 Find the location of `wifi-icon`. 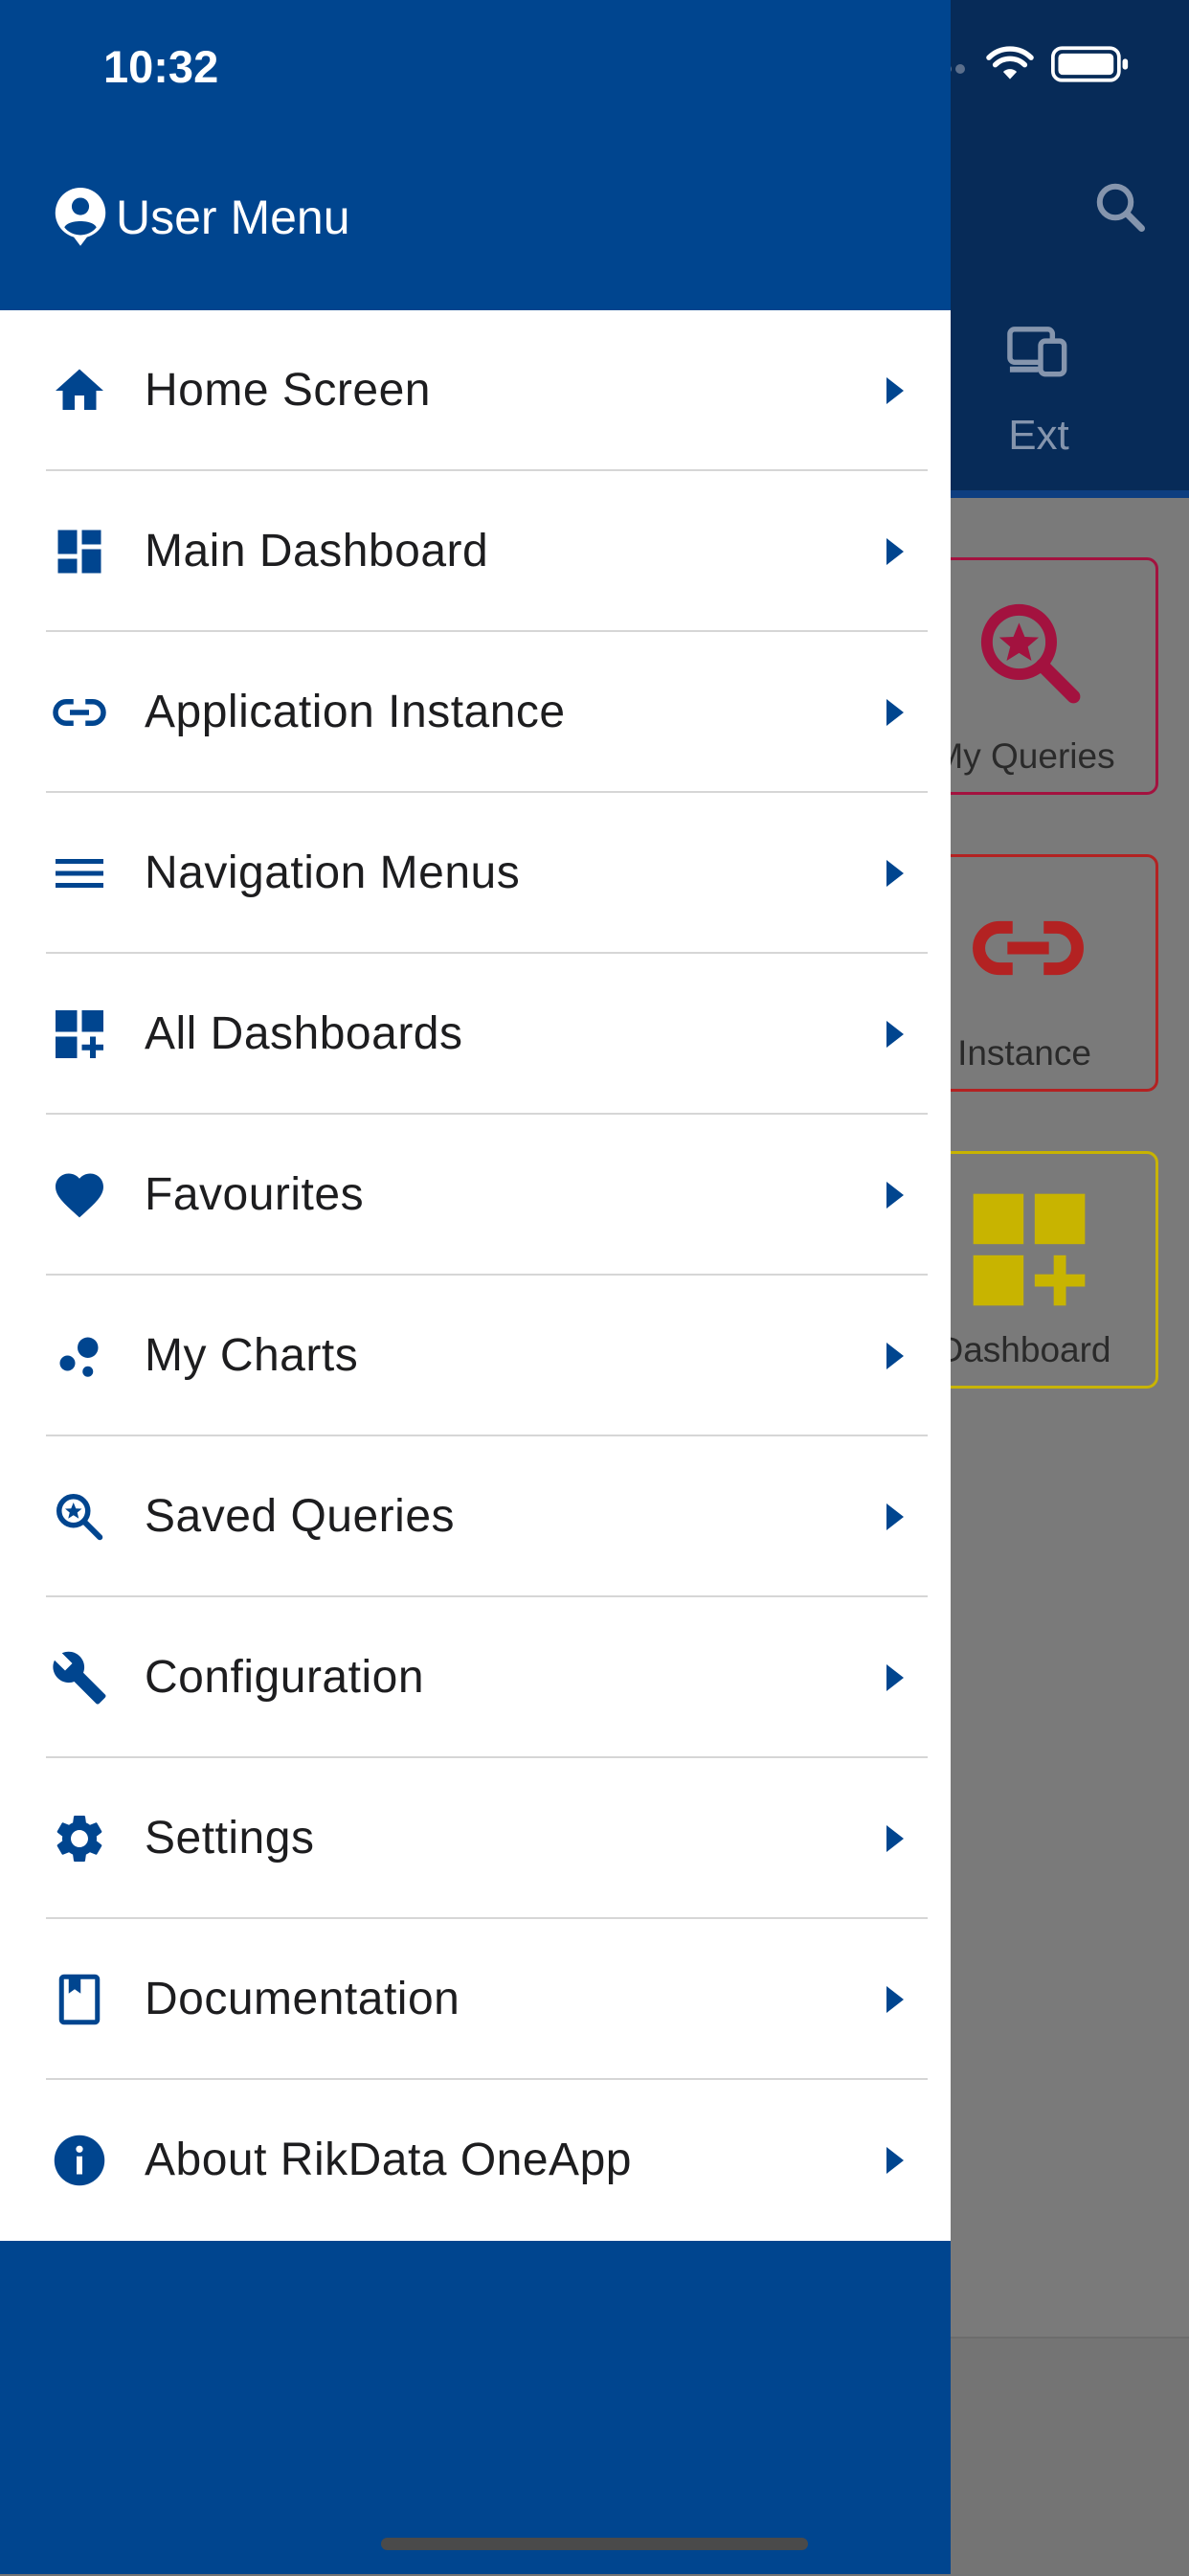

wifi-icon is located at coordinates (1010, 62).